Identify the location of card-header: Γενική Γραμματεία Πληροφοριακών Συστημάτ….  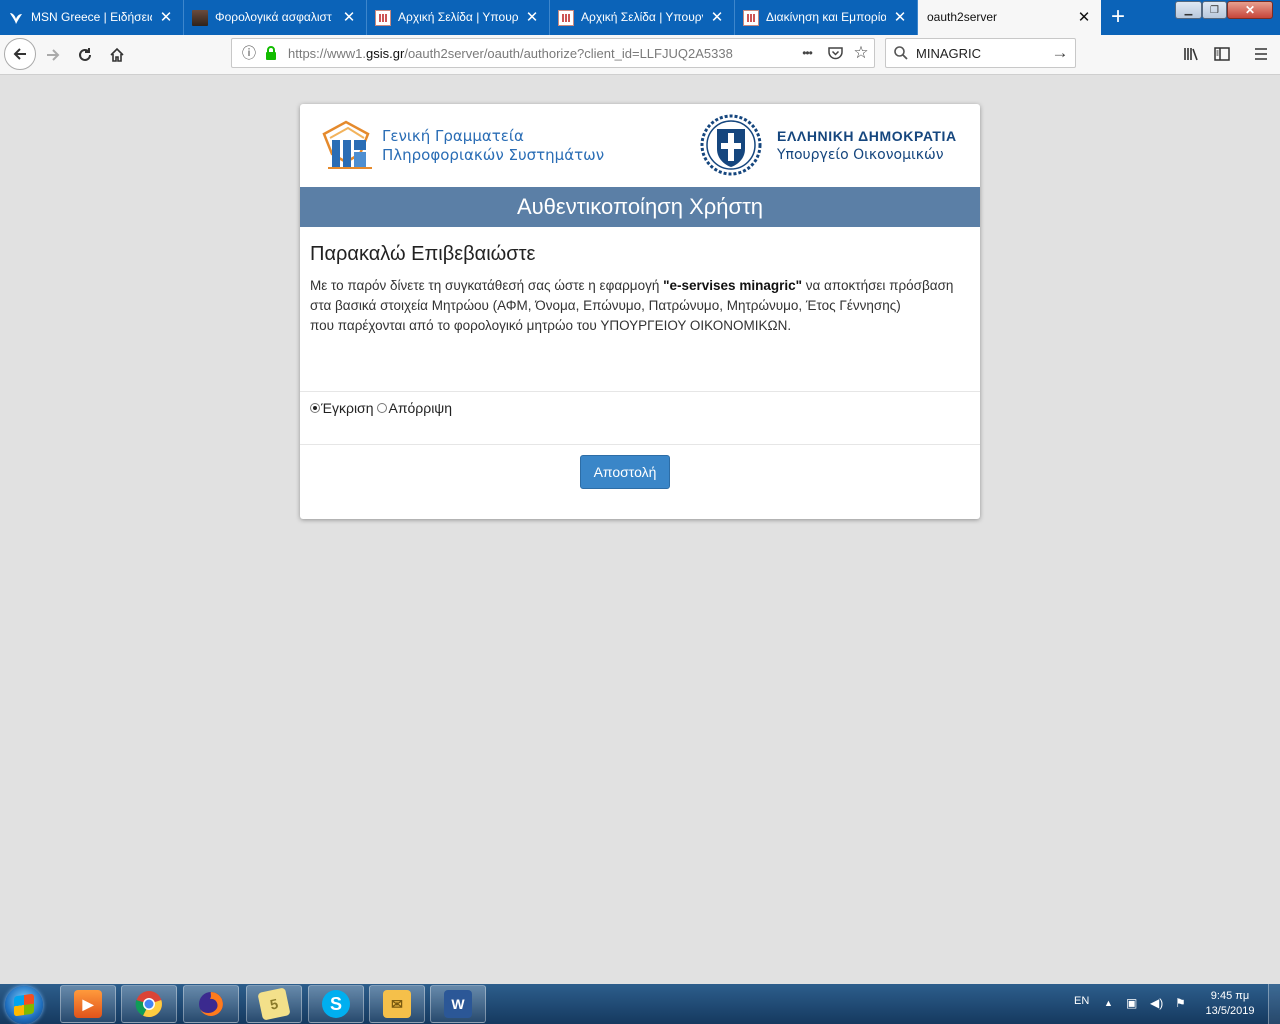
(640, 145).